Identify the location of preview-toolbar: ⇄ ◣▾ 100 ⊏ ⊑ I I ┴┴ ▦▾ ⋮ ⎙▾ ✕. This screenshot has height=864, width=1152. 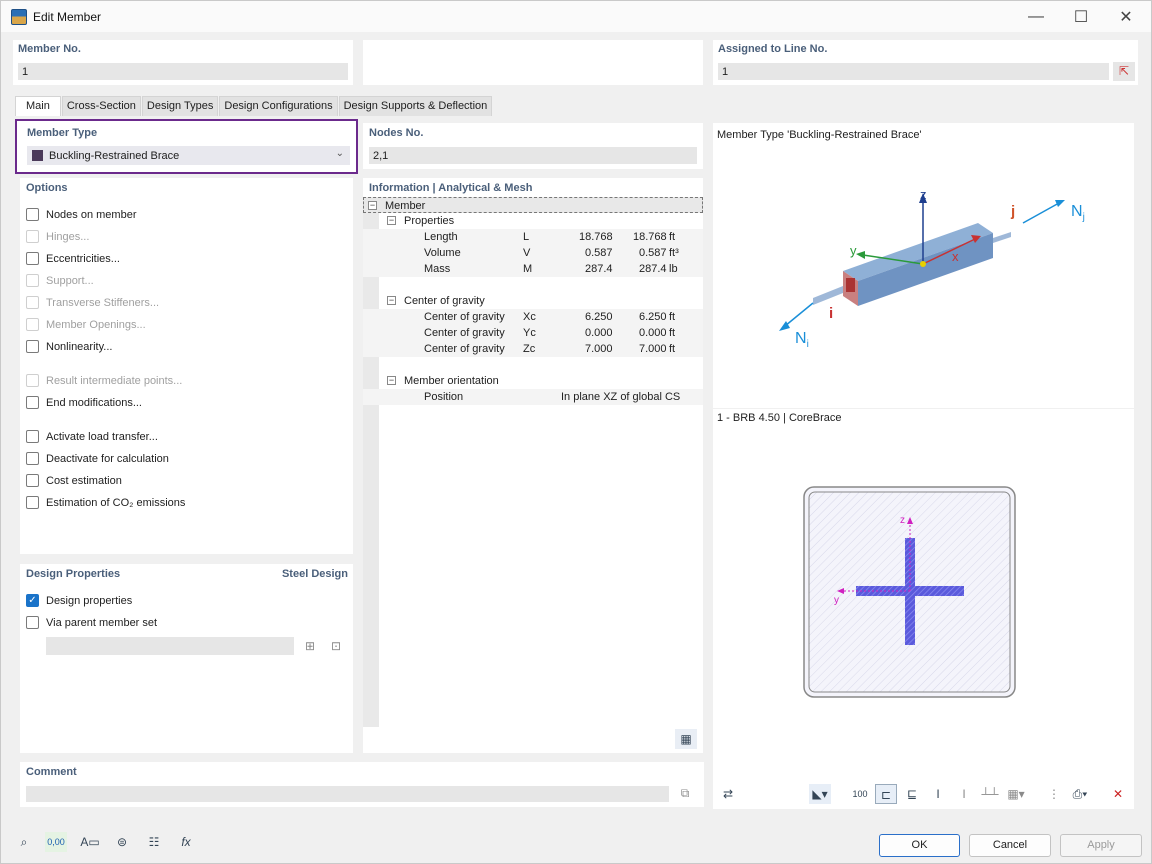
(923, 795).